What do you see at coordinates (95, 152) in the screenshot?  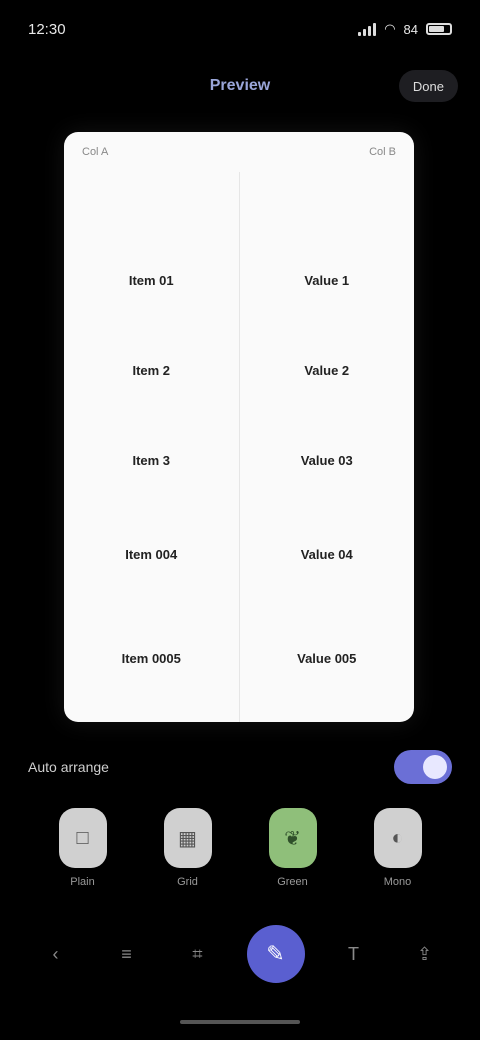 I see `preview-header-left: Col A` at bounding box center [95, 152].